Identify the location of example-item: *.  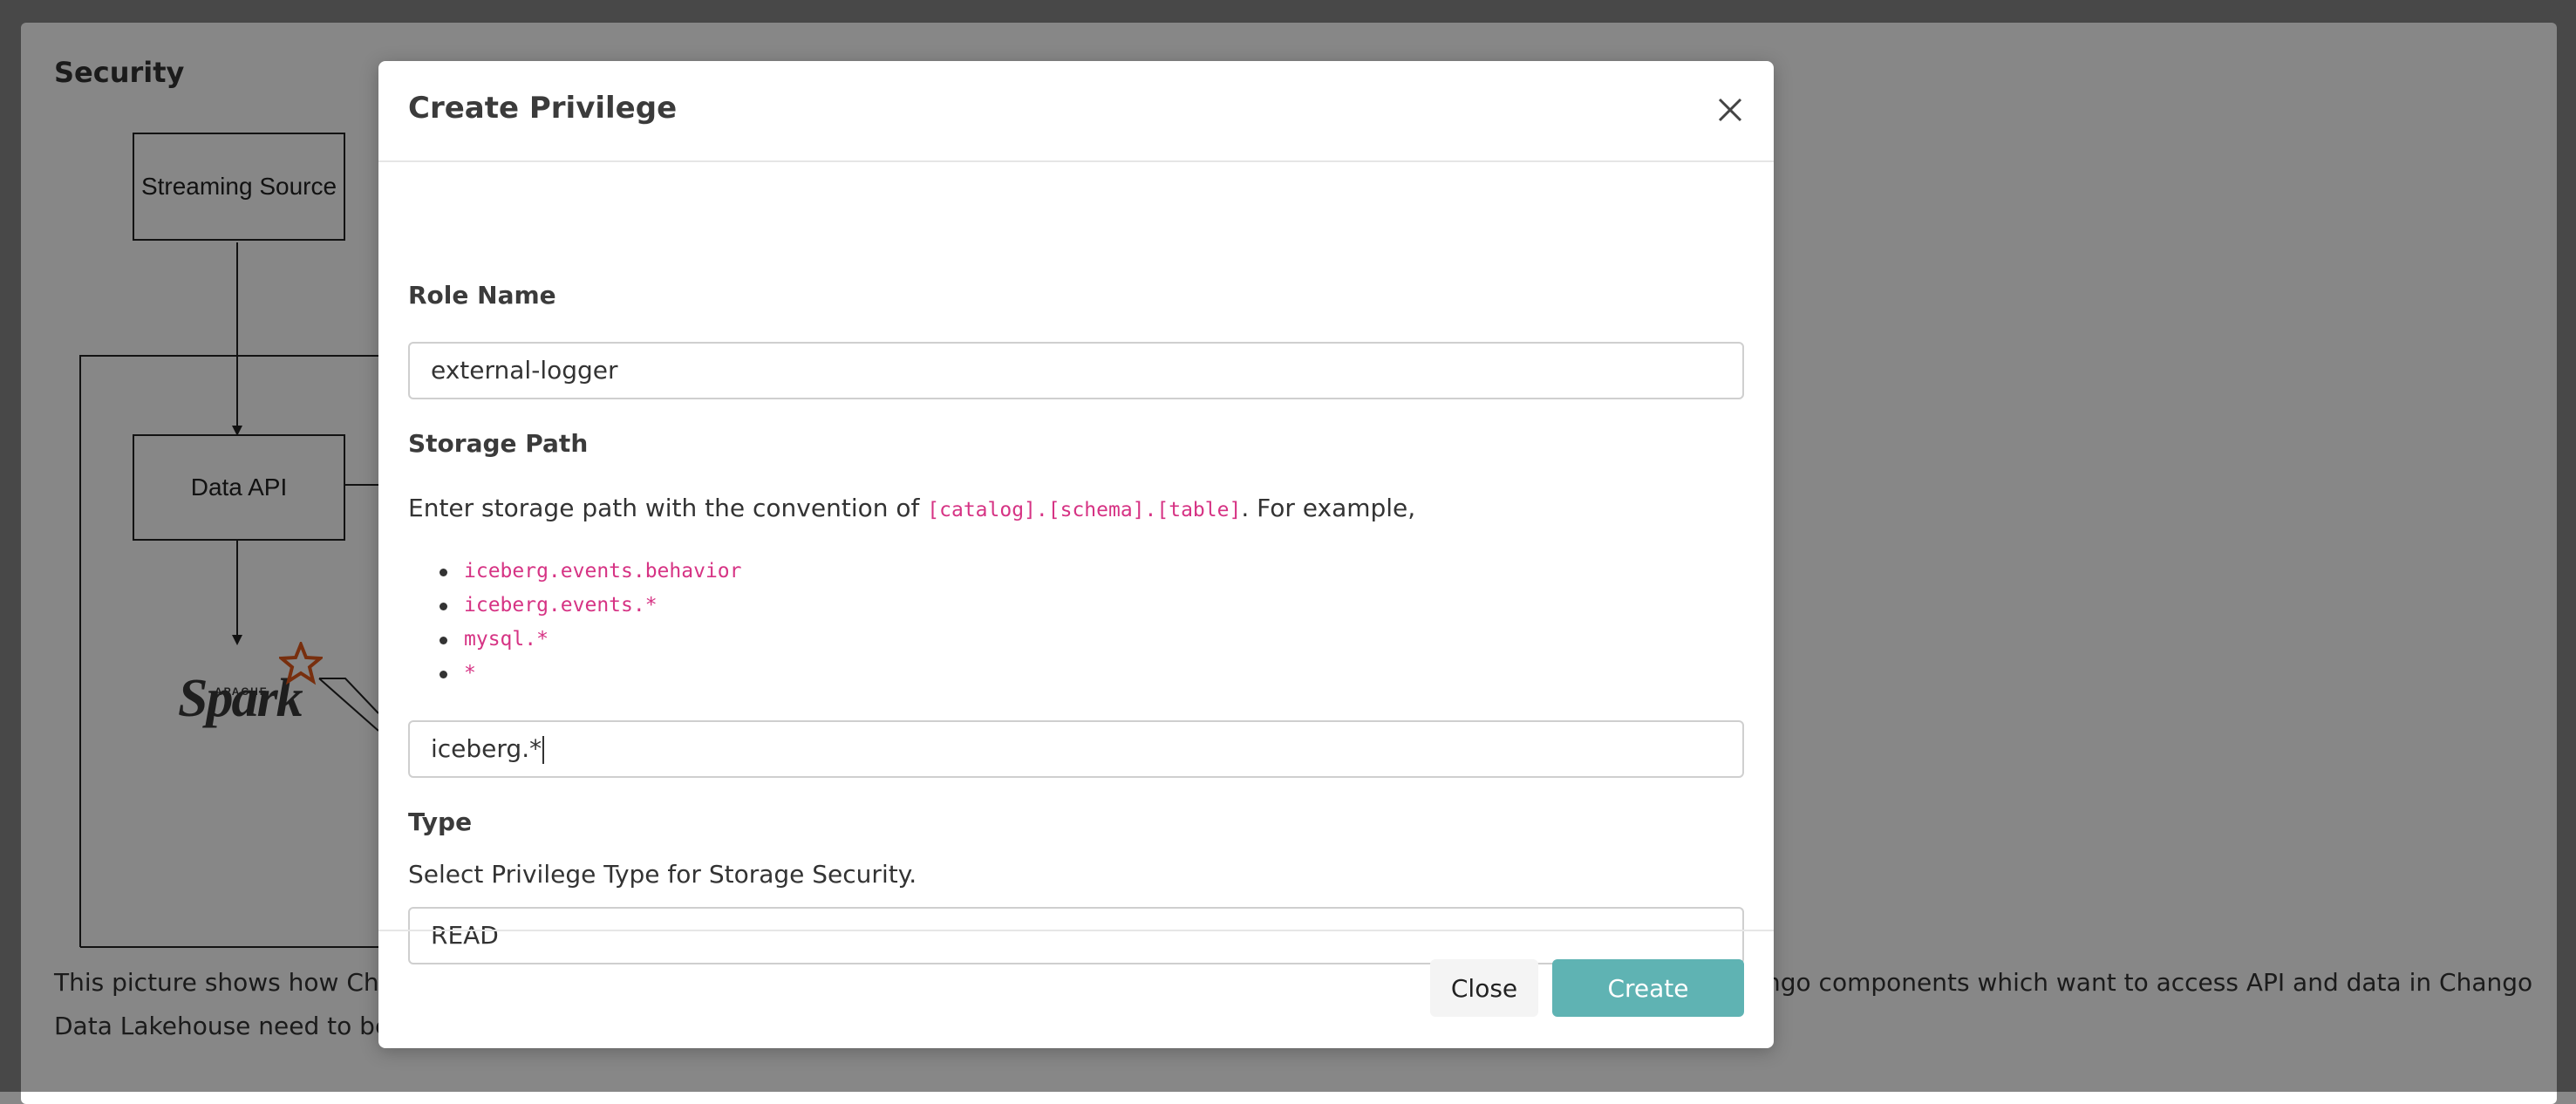
(591, 674).